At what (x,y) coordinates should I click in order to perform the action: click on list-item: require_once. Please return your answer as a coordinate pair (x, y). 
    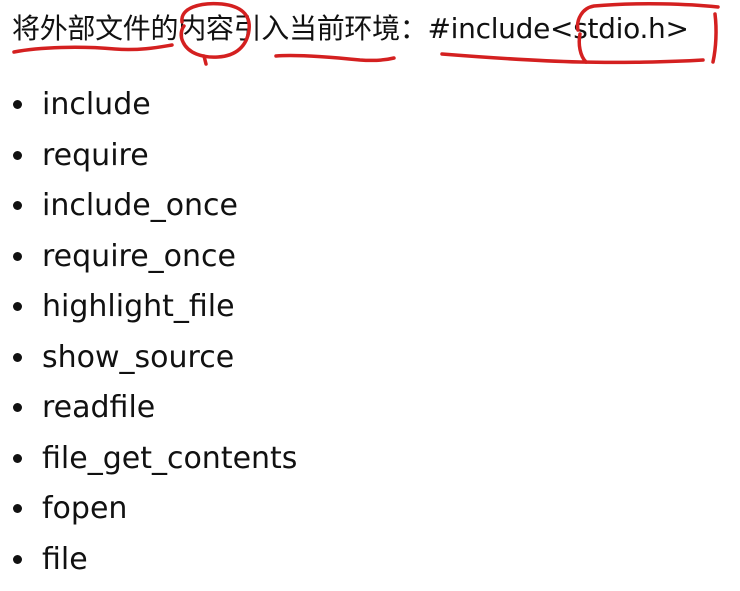
    Looking at the image, I should click on (154, 257).